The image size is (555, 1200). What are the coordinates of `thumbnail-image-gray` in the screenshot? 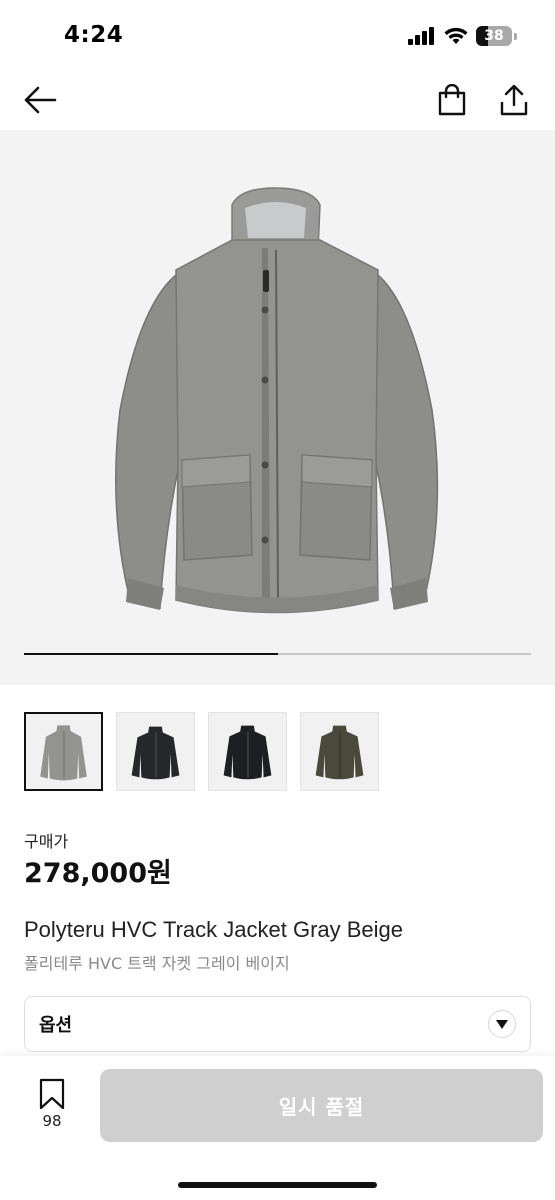 It's located at (63, 751).